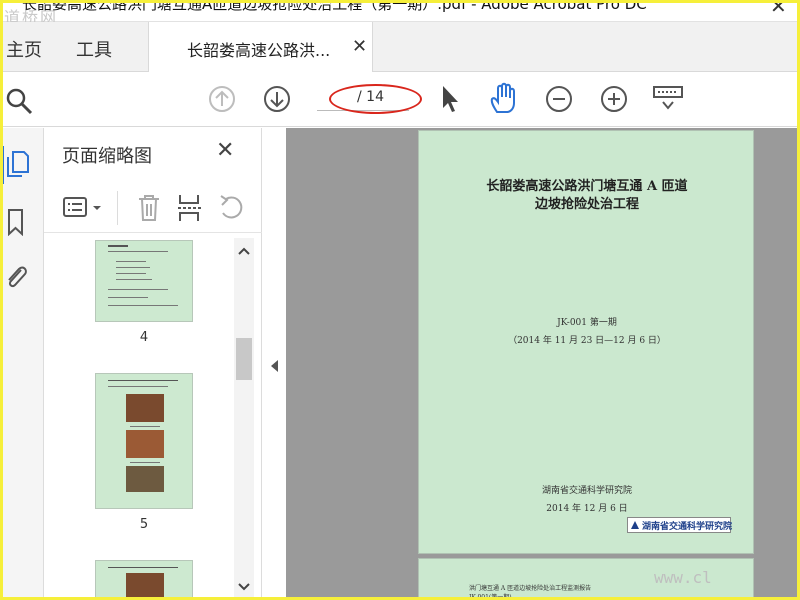 The image size is (800, 600). I want to click on issue-date: 2014 年 12 月 6 日, so click(587, 509).